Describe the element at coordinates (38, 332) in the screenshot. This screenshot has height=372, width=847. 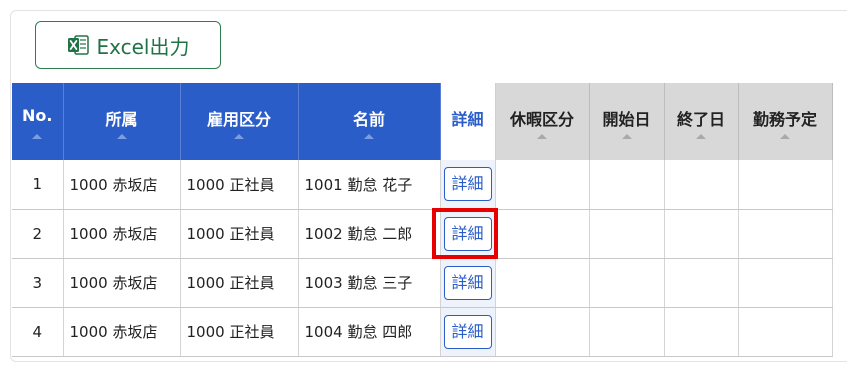
I see `cell-no: 4` at that location.